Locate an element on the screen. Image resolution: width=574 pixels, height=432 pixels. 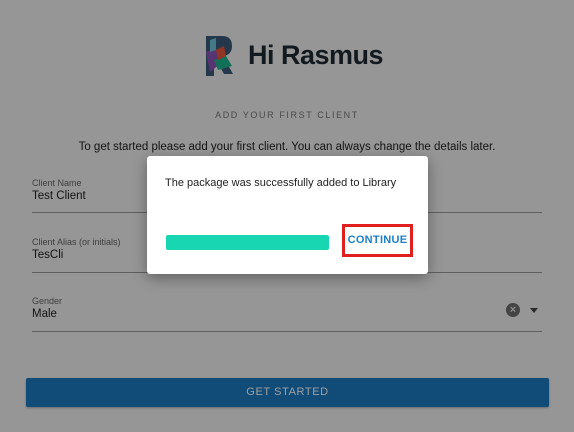
progress-bar-fill is located at coordinates (247, 242).